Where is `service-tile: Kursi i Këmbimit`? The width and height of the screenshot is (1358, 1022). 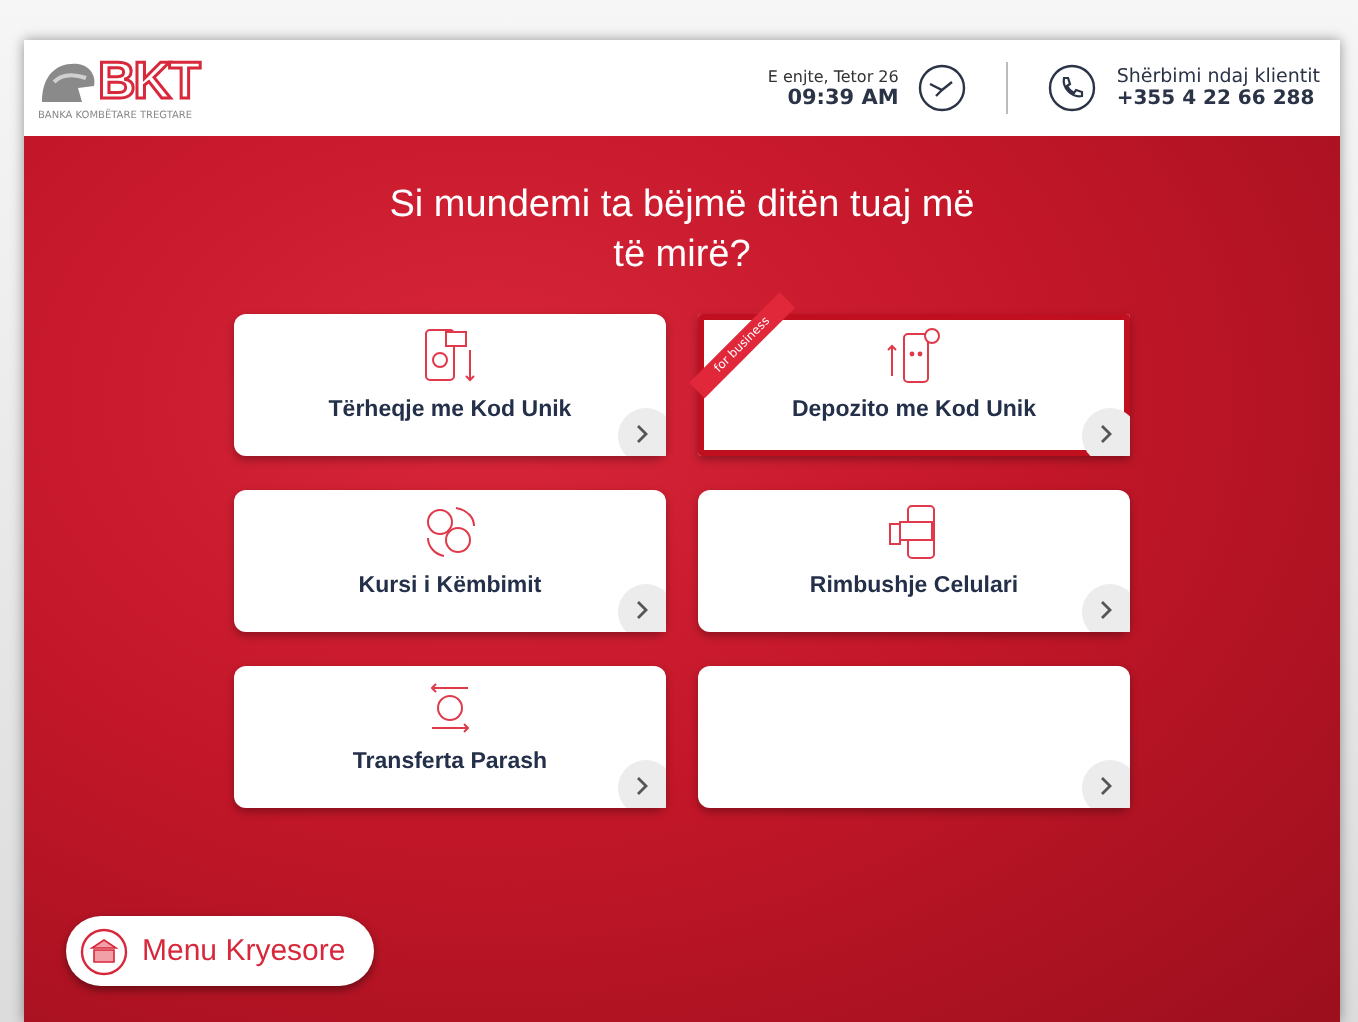
service-tile: Kursi i Këmbimit is located at coordinates (450, 561).